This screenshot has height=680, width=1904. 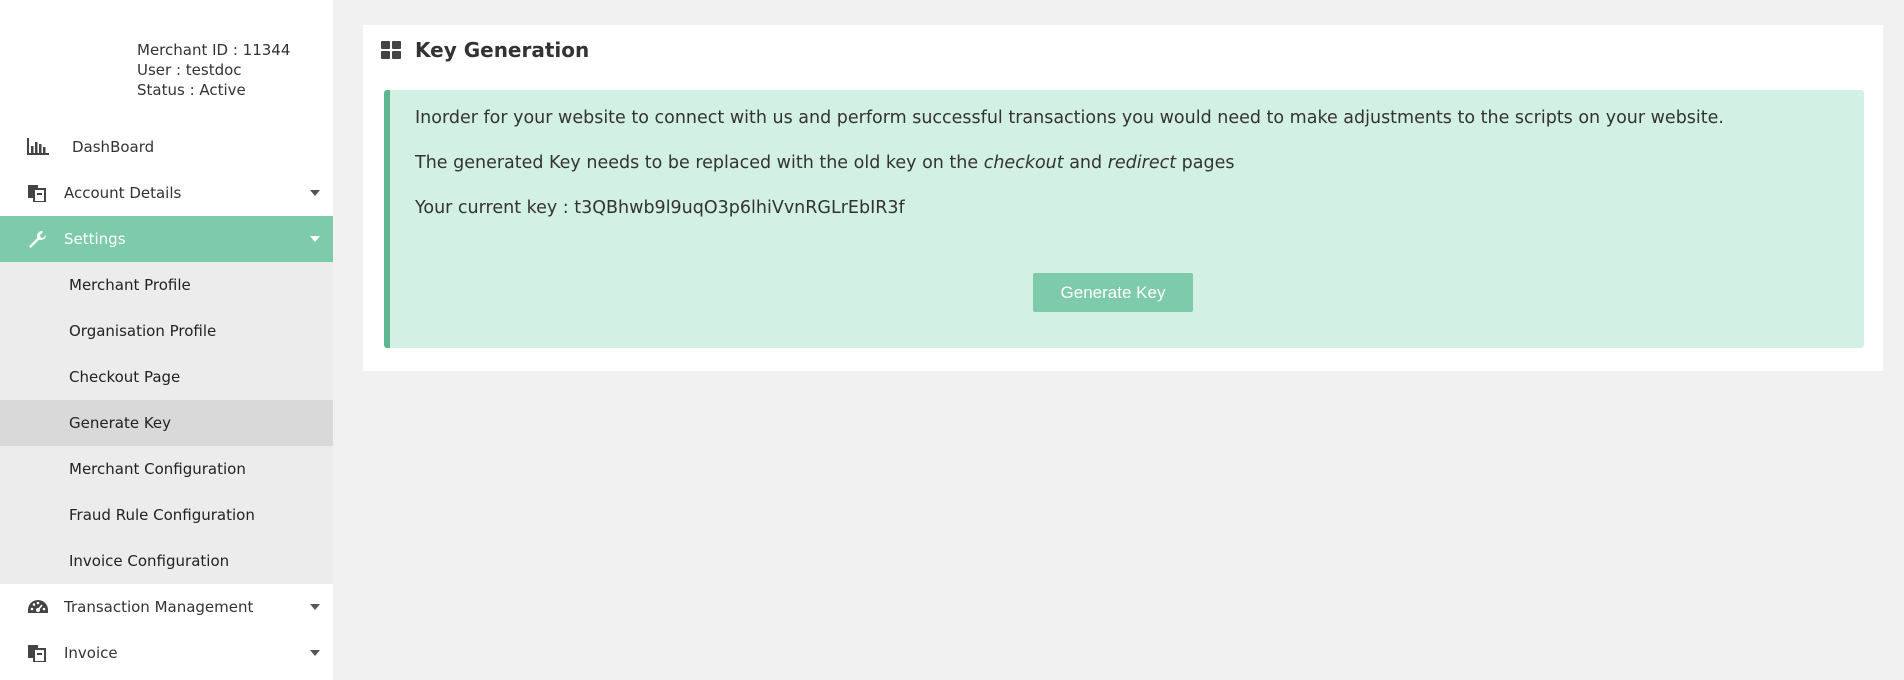 What do you see at coordinates (502, 50) in the screenshot?
I see `page-title: Key Generation` at bounding box center [502, 50].